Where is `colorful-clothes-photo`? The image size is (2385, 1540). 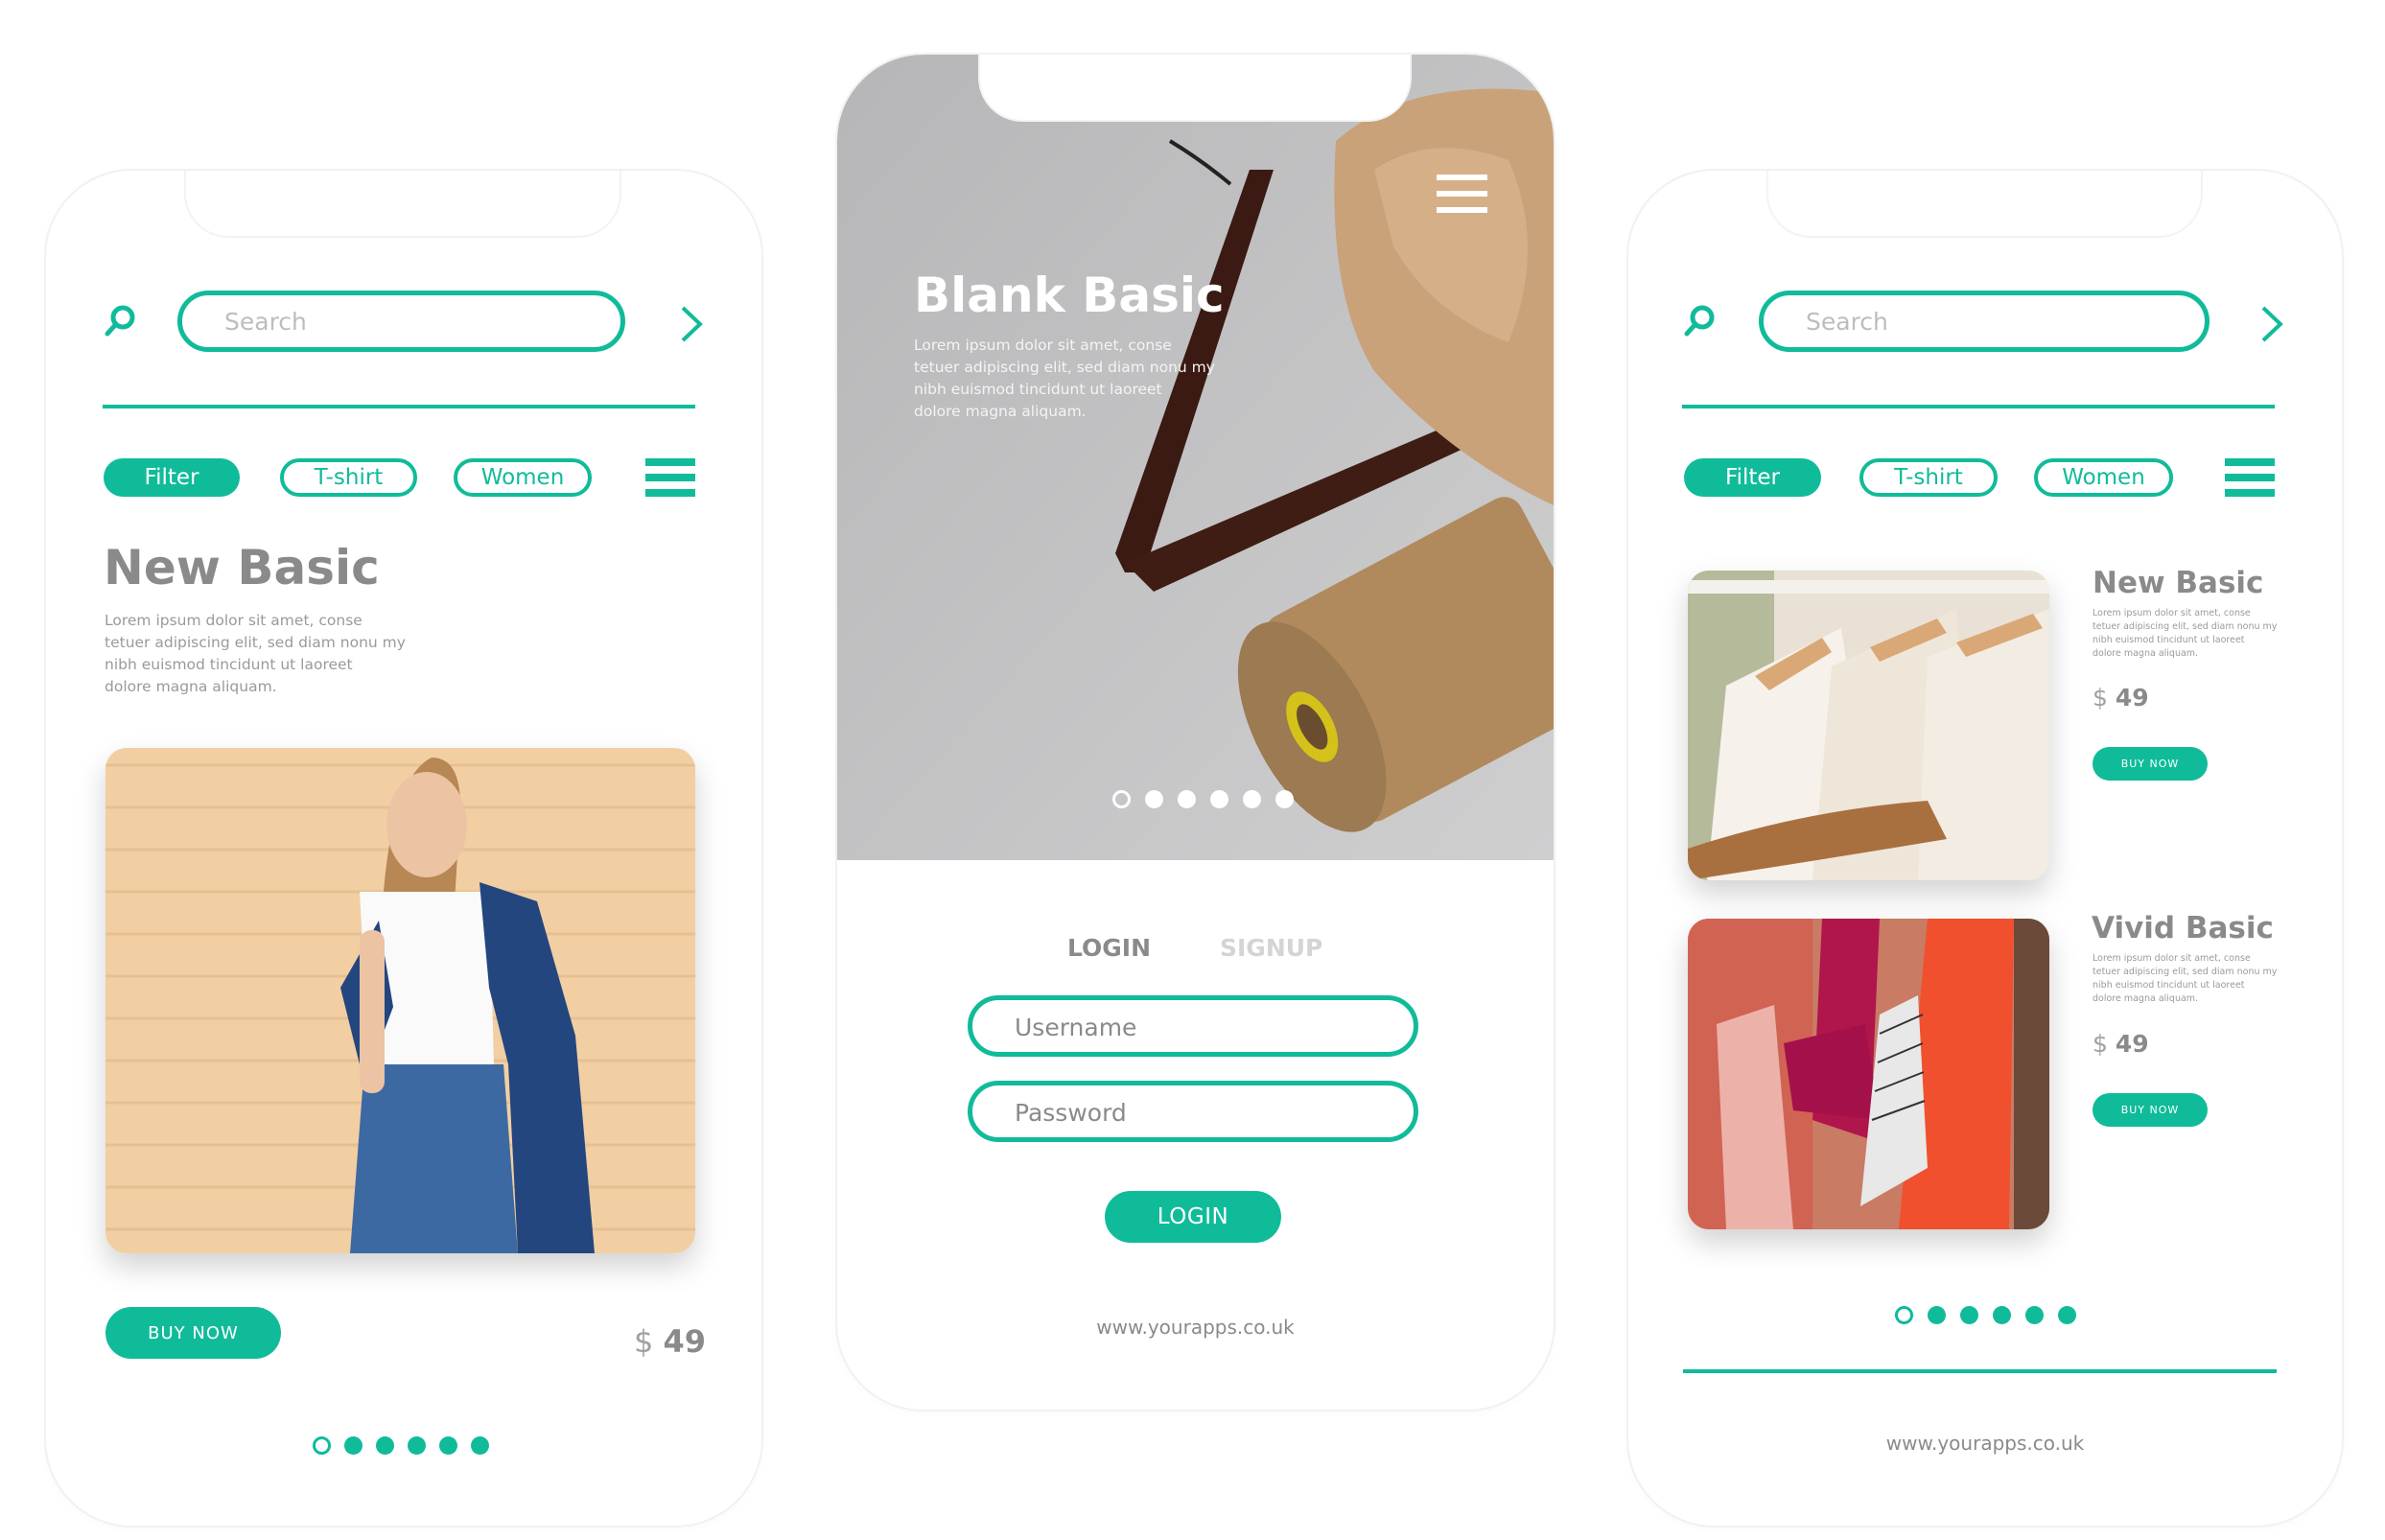 colorful-clothes-photo is located at coordinates (1868, 1074).